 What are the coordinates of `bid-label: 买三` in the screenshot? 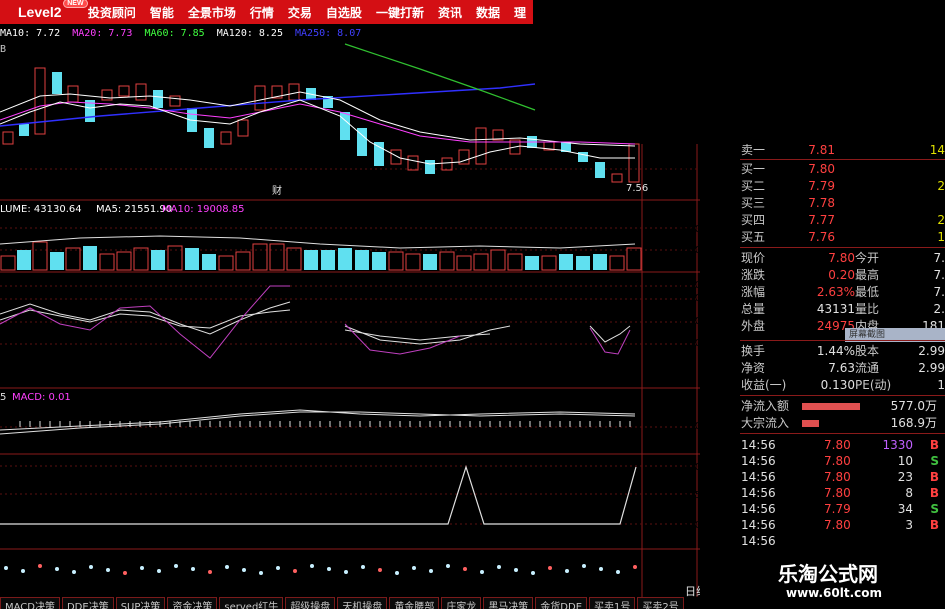 It's located at (753, 203).